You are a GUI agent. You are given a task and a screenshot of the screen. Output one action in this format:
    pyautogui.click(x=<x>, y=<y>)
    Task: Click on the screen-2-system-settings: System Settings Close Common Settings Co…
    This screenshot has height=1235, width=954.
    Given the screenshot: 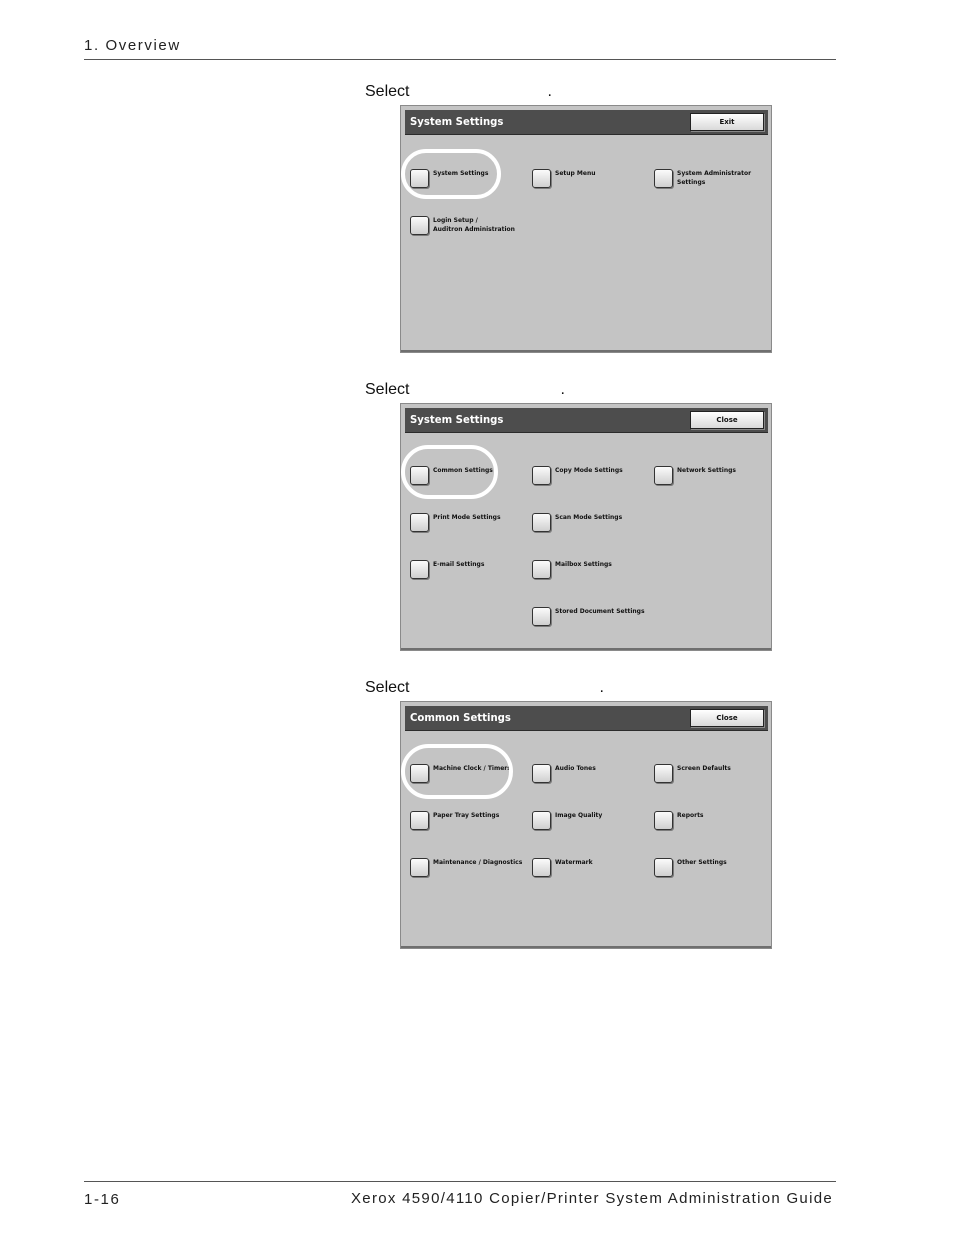 What is the action you would take?
    pyautogui.click(x=586, y=527)
    